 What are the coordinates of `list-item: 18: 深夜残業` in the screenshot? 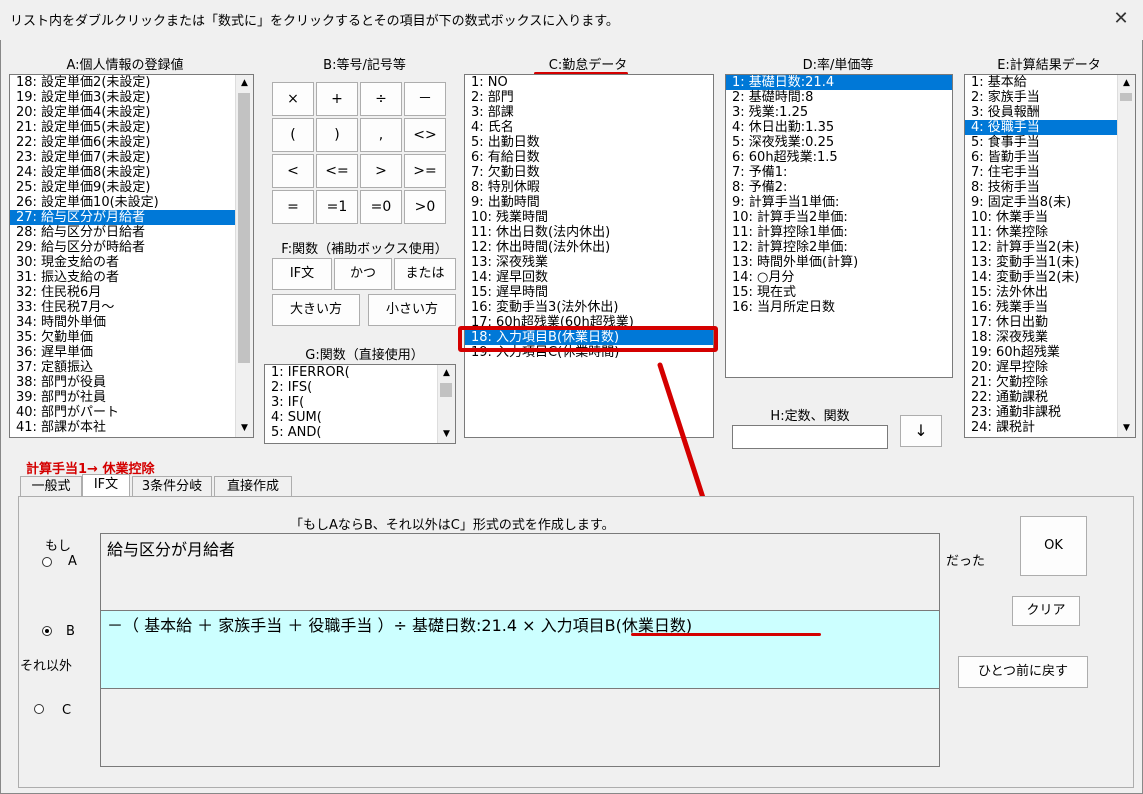 It's located at (1050, 337).